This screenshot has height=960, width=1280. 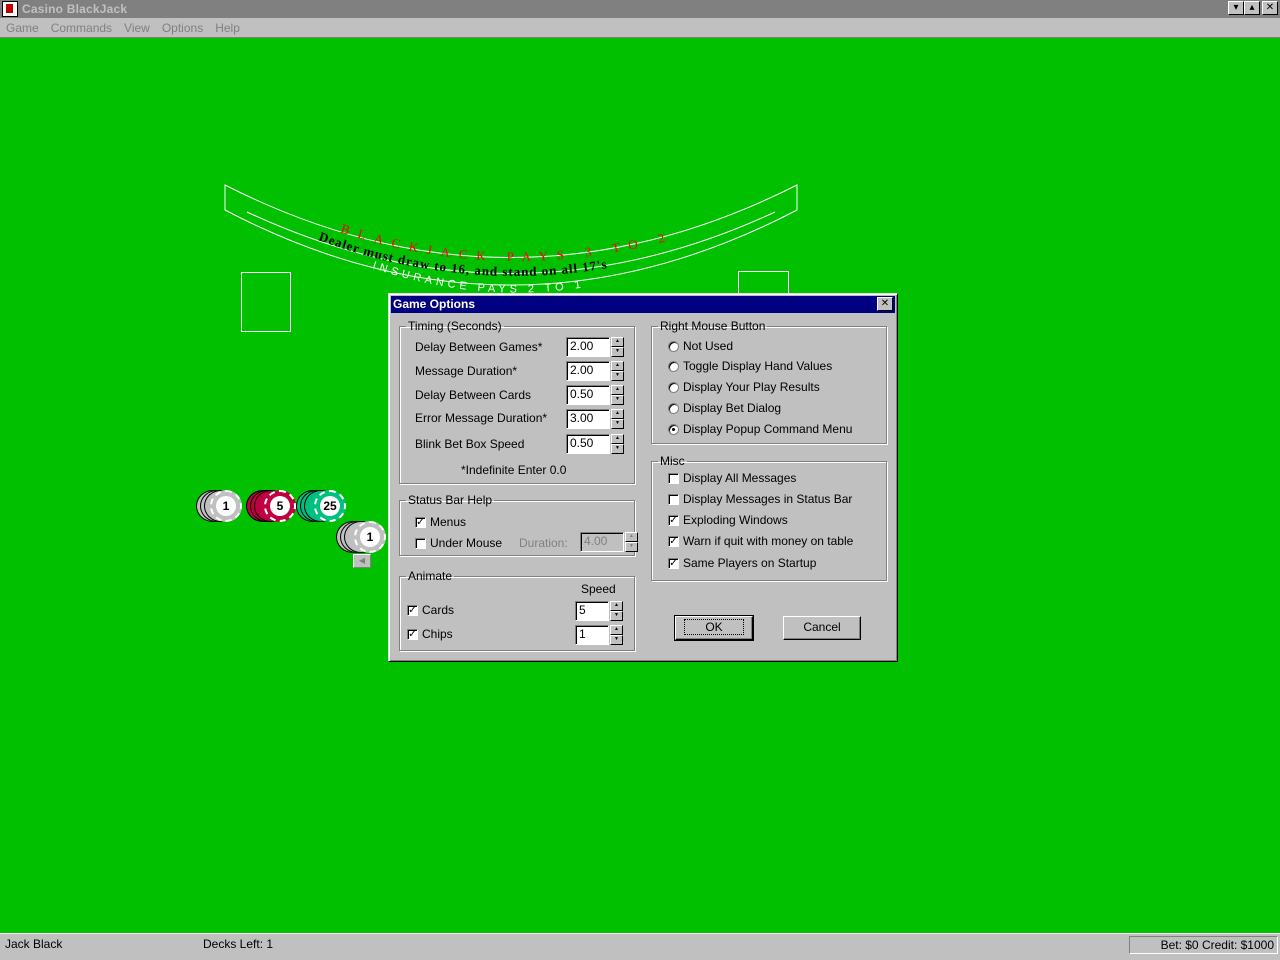 I want to click on spinner-value: 1, so click(x=592, y=635).